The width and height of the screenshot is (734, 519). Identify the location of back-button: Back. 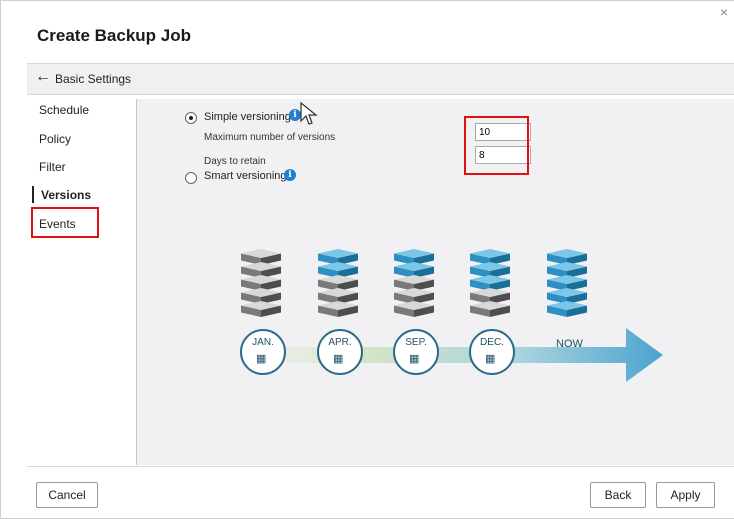
(618, 495).